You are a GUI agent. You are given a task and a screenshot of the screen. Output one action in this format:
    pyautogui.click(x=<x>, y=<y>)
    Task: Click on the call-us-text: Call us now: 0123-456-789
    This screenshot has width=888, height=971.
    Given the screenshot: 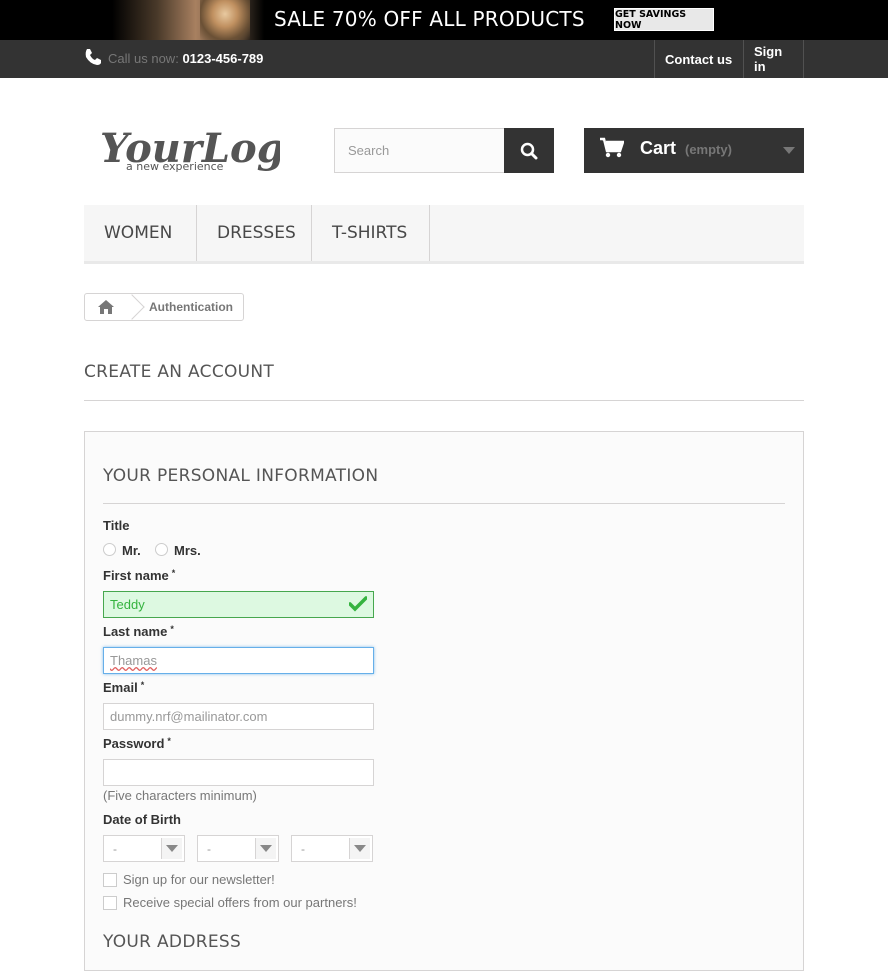 What is the action you would take?
    pyautogui.click(x=185, y=58)
    